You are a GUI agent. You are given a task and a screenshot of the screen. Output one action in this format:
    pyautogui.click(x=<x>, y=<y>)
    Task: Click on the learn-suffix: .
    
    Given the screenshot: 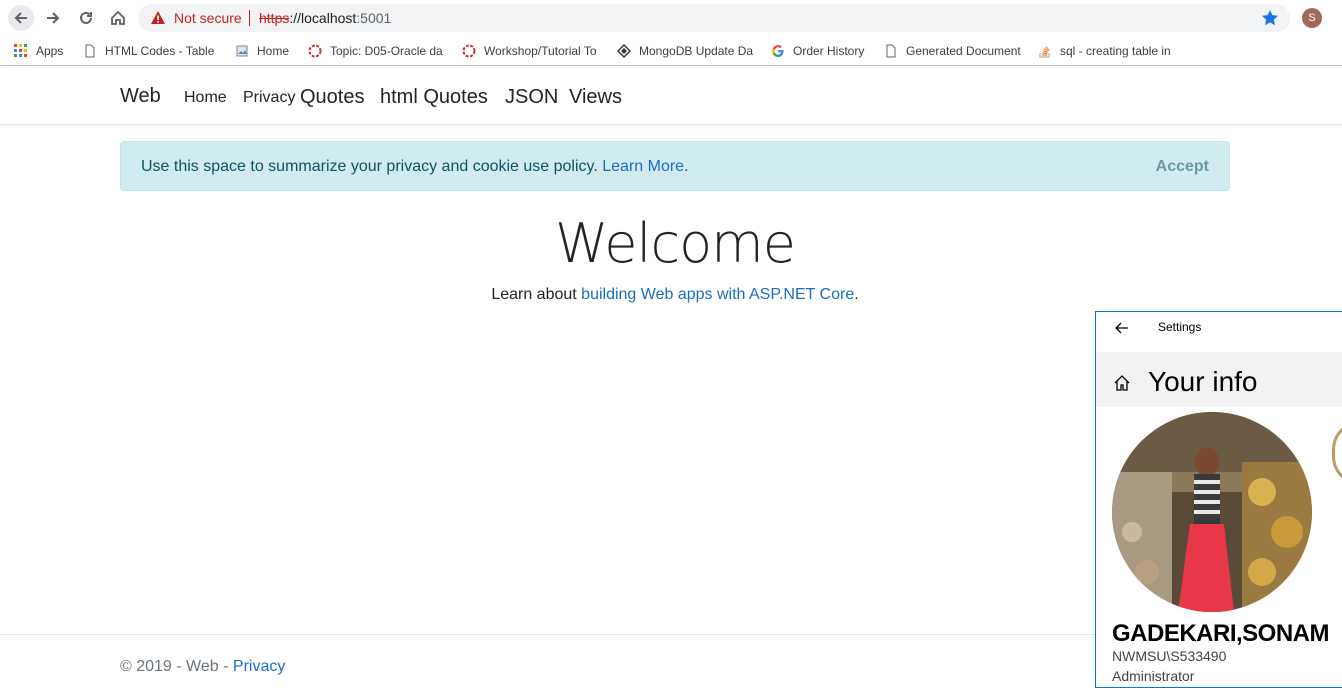 What is the action you would take?
    pyautogui.click(x=856, y=294)
    